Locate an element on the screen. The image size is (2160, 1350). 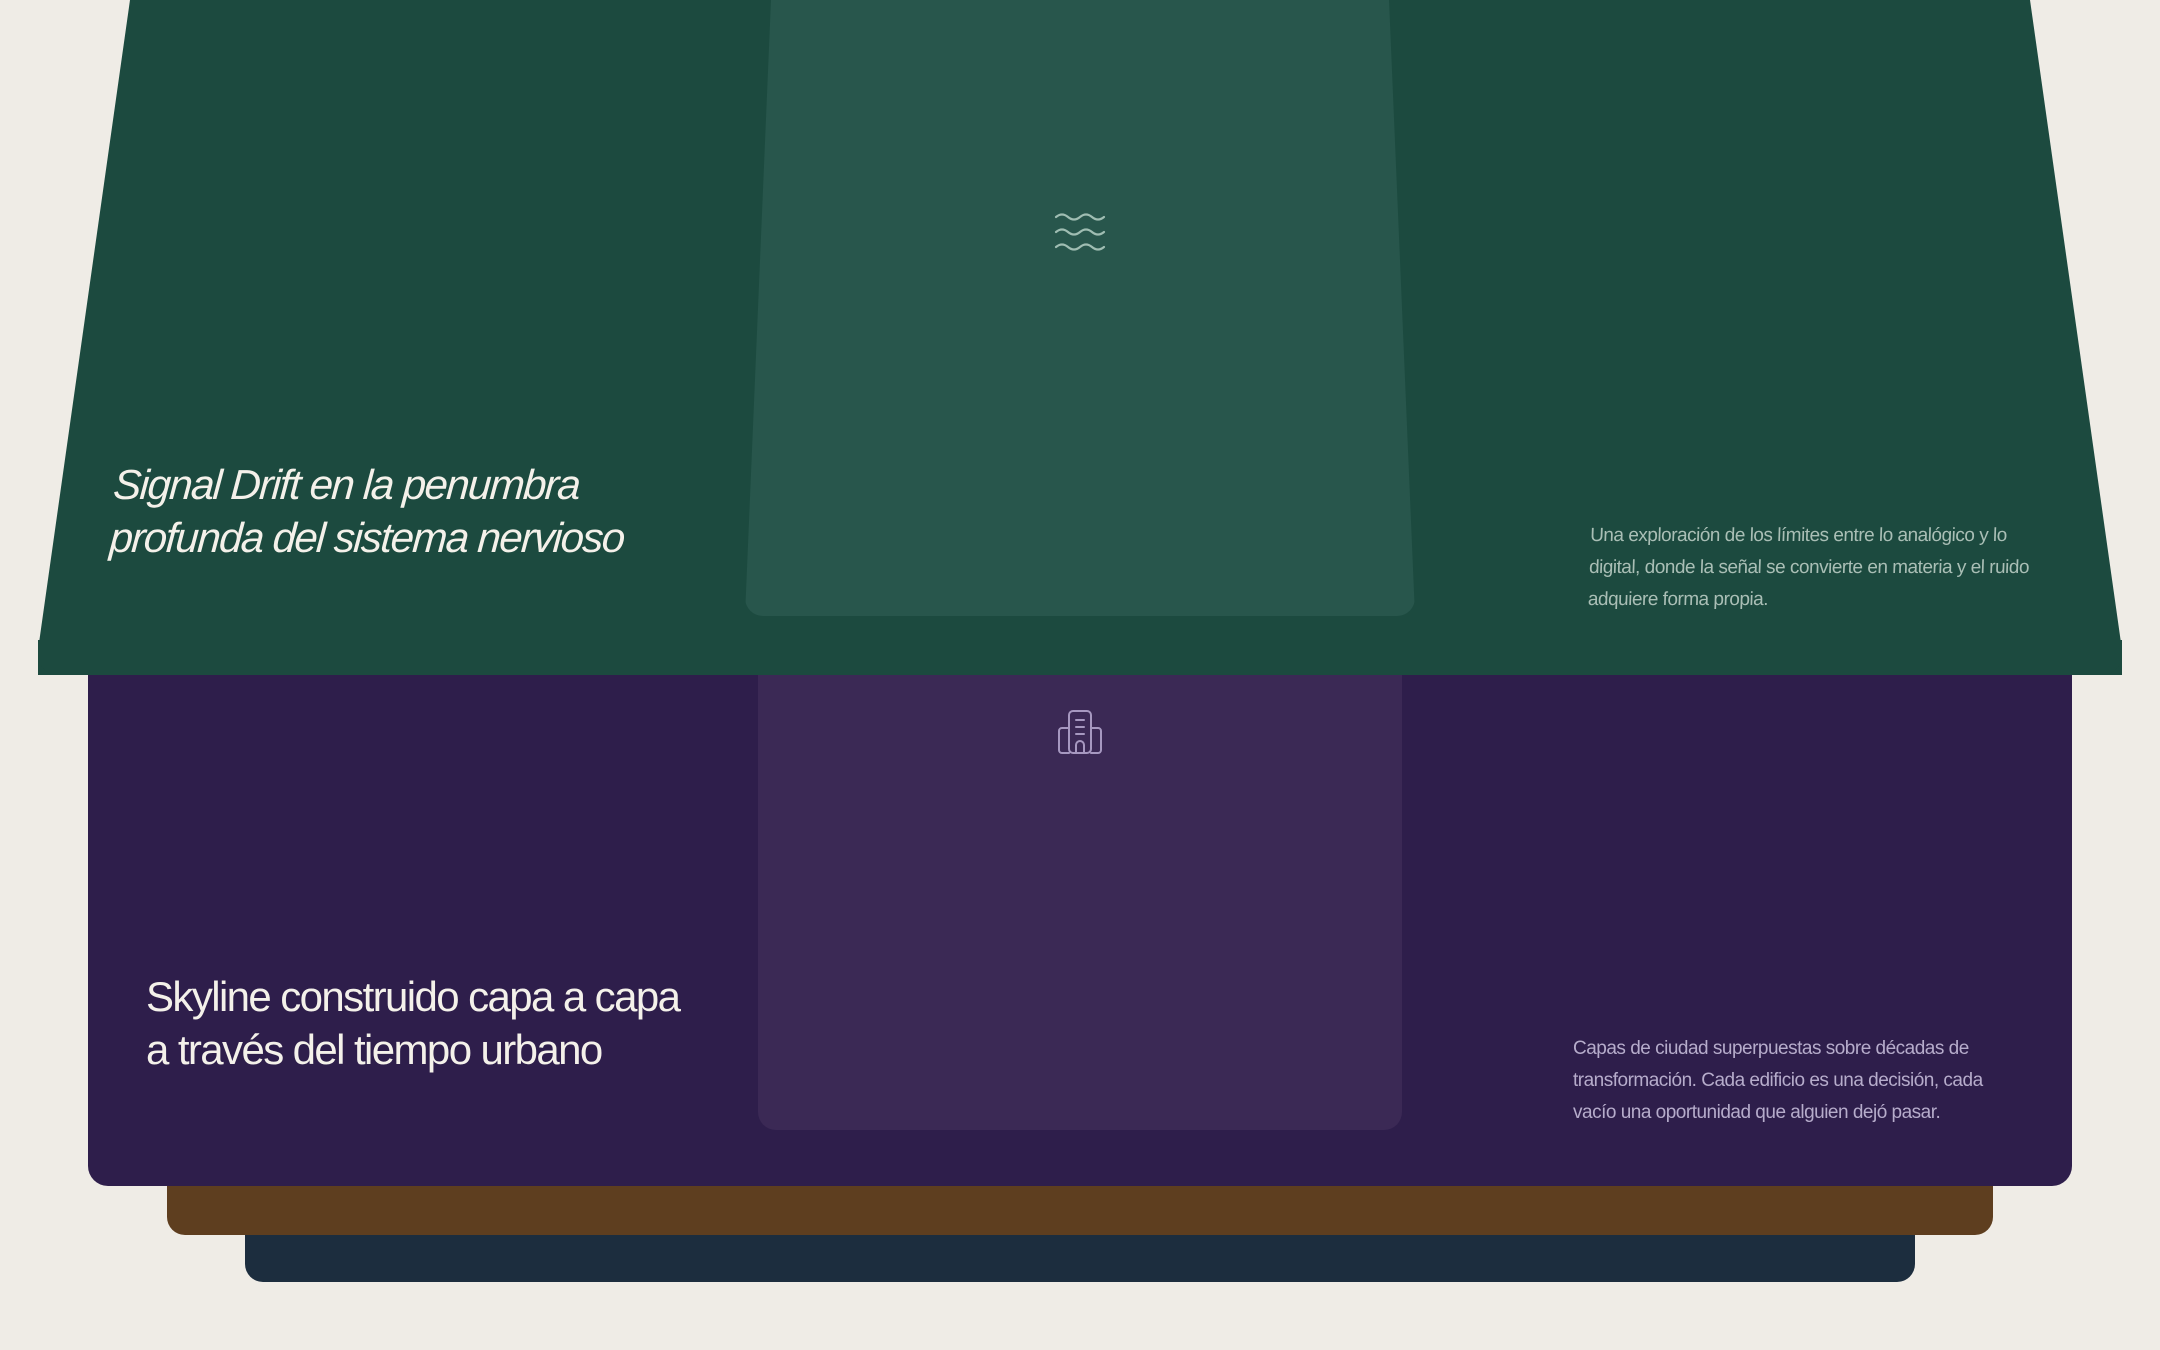
card-signal-drift-media-panel is located at coordinates (1080, 308).